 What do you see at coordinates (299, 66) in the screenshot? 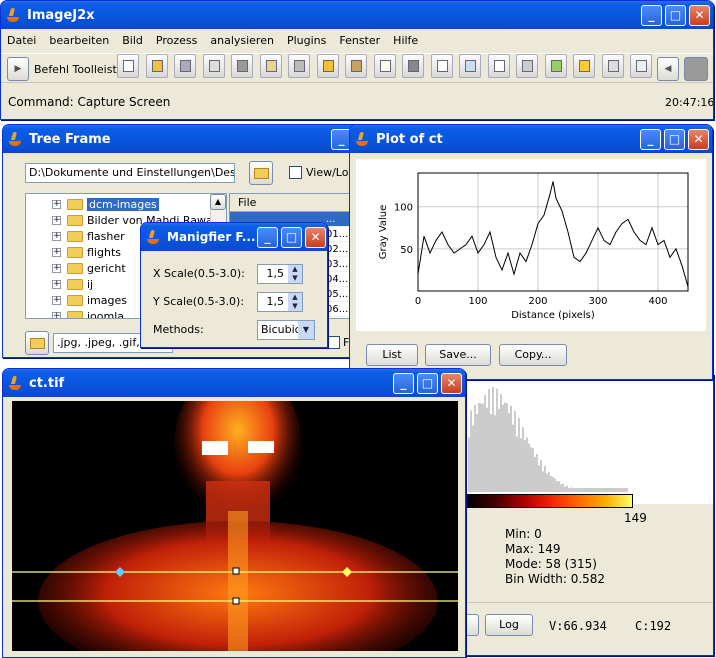
I see `delete-icon` at bounding box center [299, 66].